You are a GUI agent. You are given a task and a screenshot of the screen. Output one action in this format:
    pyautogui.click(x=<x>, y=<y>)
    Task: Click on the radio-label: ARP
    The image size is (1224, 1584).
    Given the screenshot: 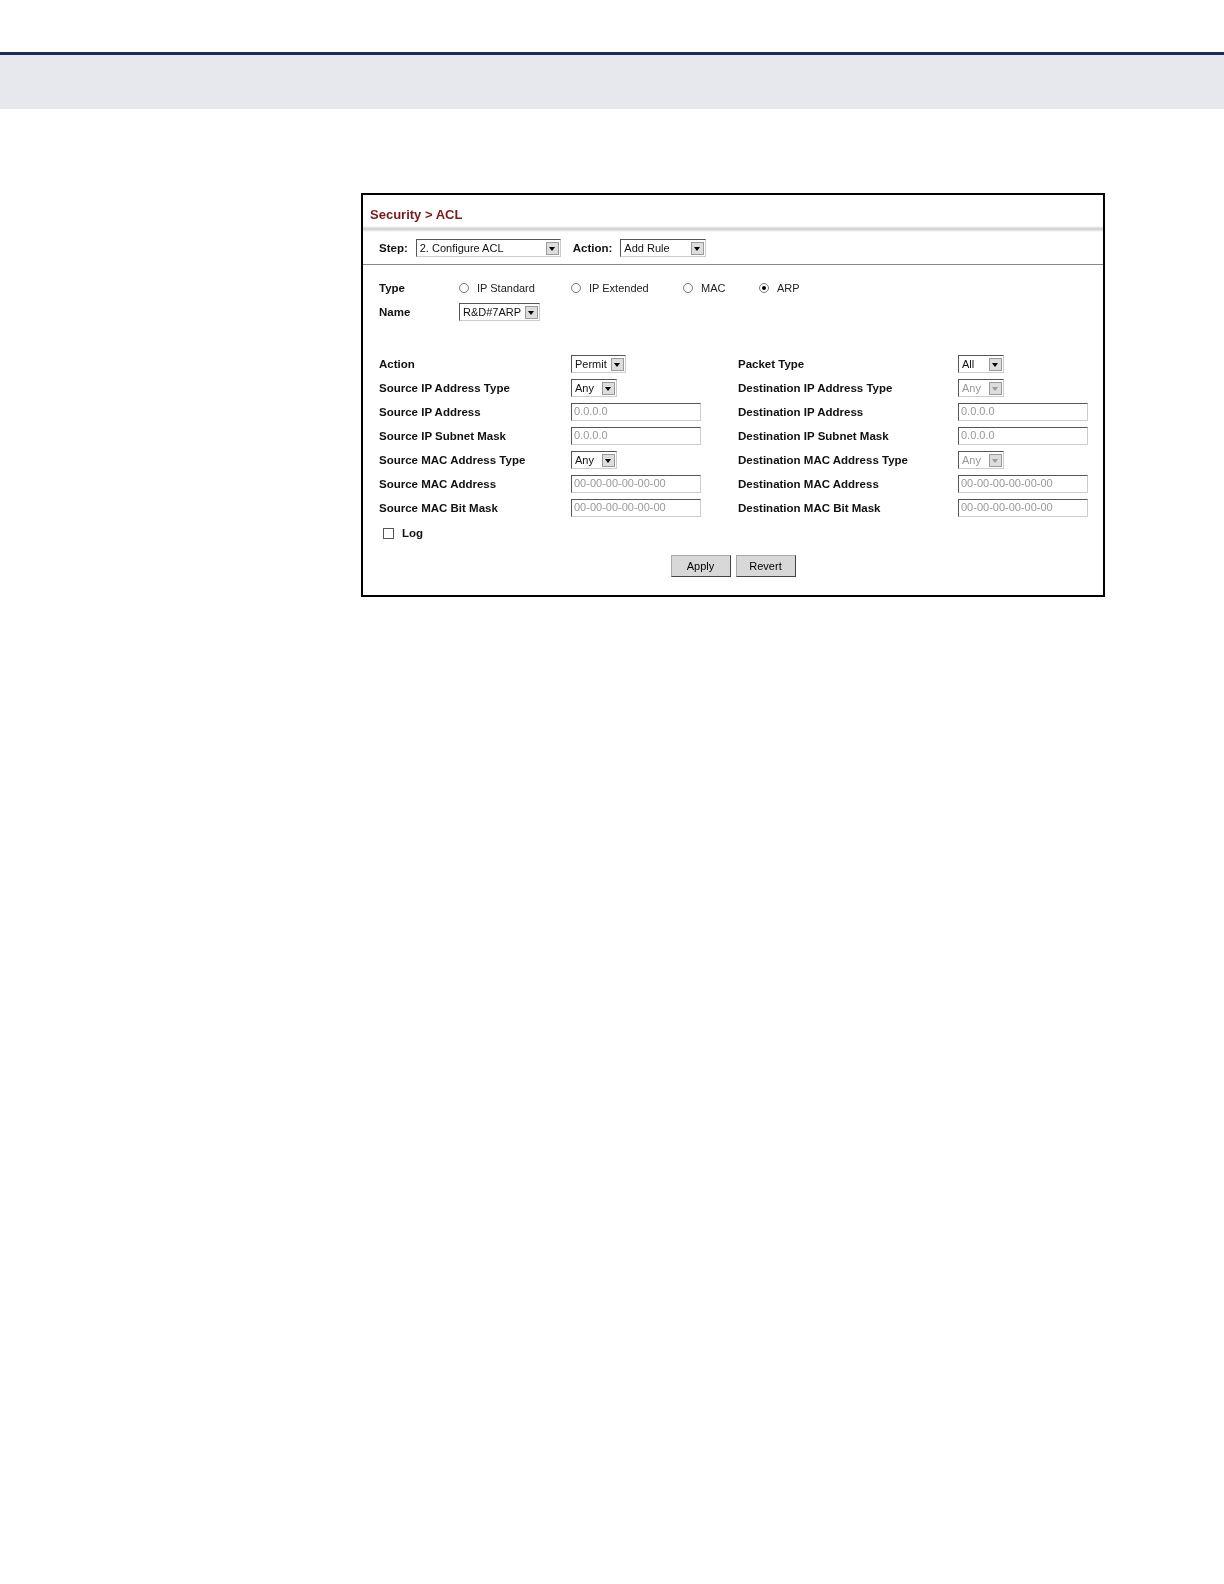 What is the action you would take?
    pyautogui.click(x=788, y=288)
    